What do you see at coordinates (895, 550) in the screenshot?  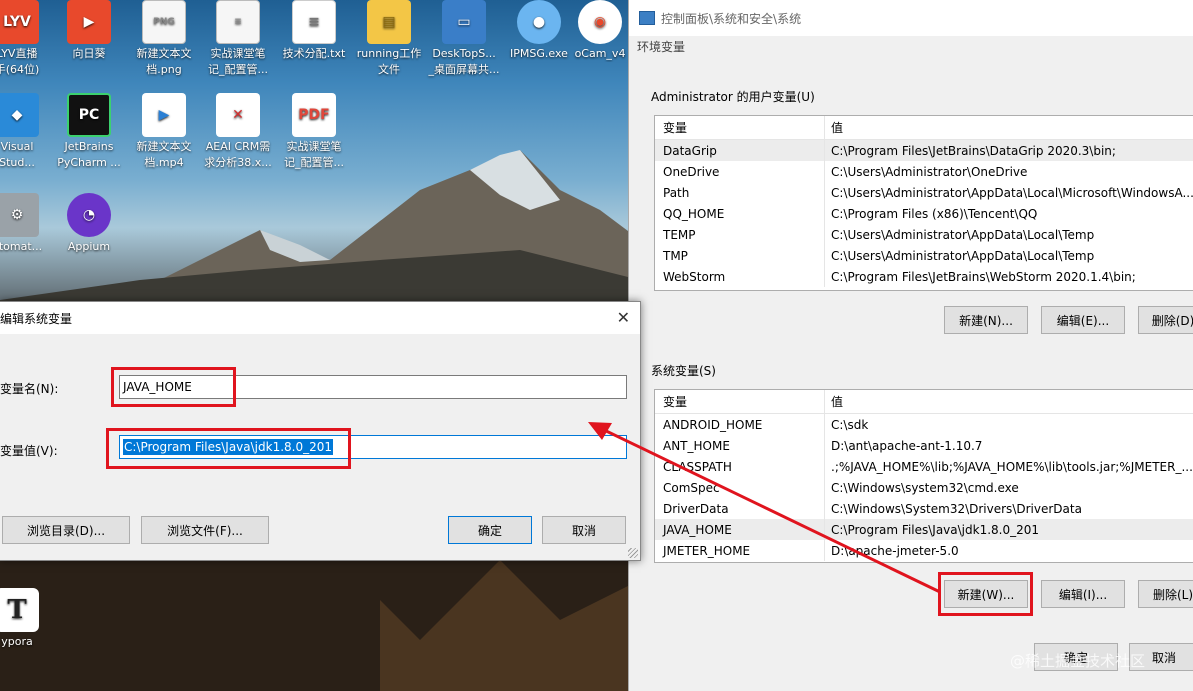 I see `var-value: D:\apache-jmeter-5.0` at bounding box center [895, 550].